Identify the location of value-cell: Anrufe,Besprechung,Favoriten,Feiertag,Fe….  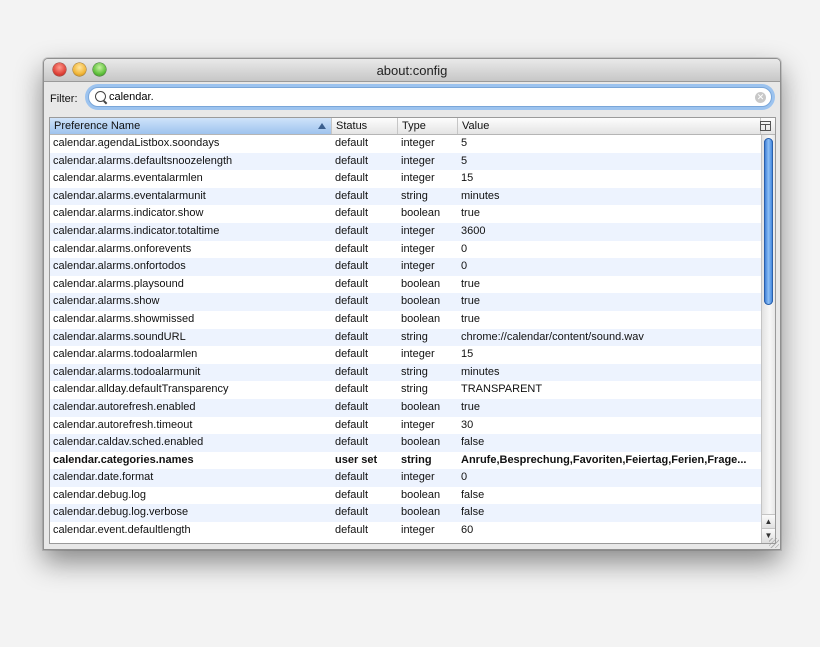
(604, 459).